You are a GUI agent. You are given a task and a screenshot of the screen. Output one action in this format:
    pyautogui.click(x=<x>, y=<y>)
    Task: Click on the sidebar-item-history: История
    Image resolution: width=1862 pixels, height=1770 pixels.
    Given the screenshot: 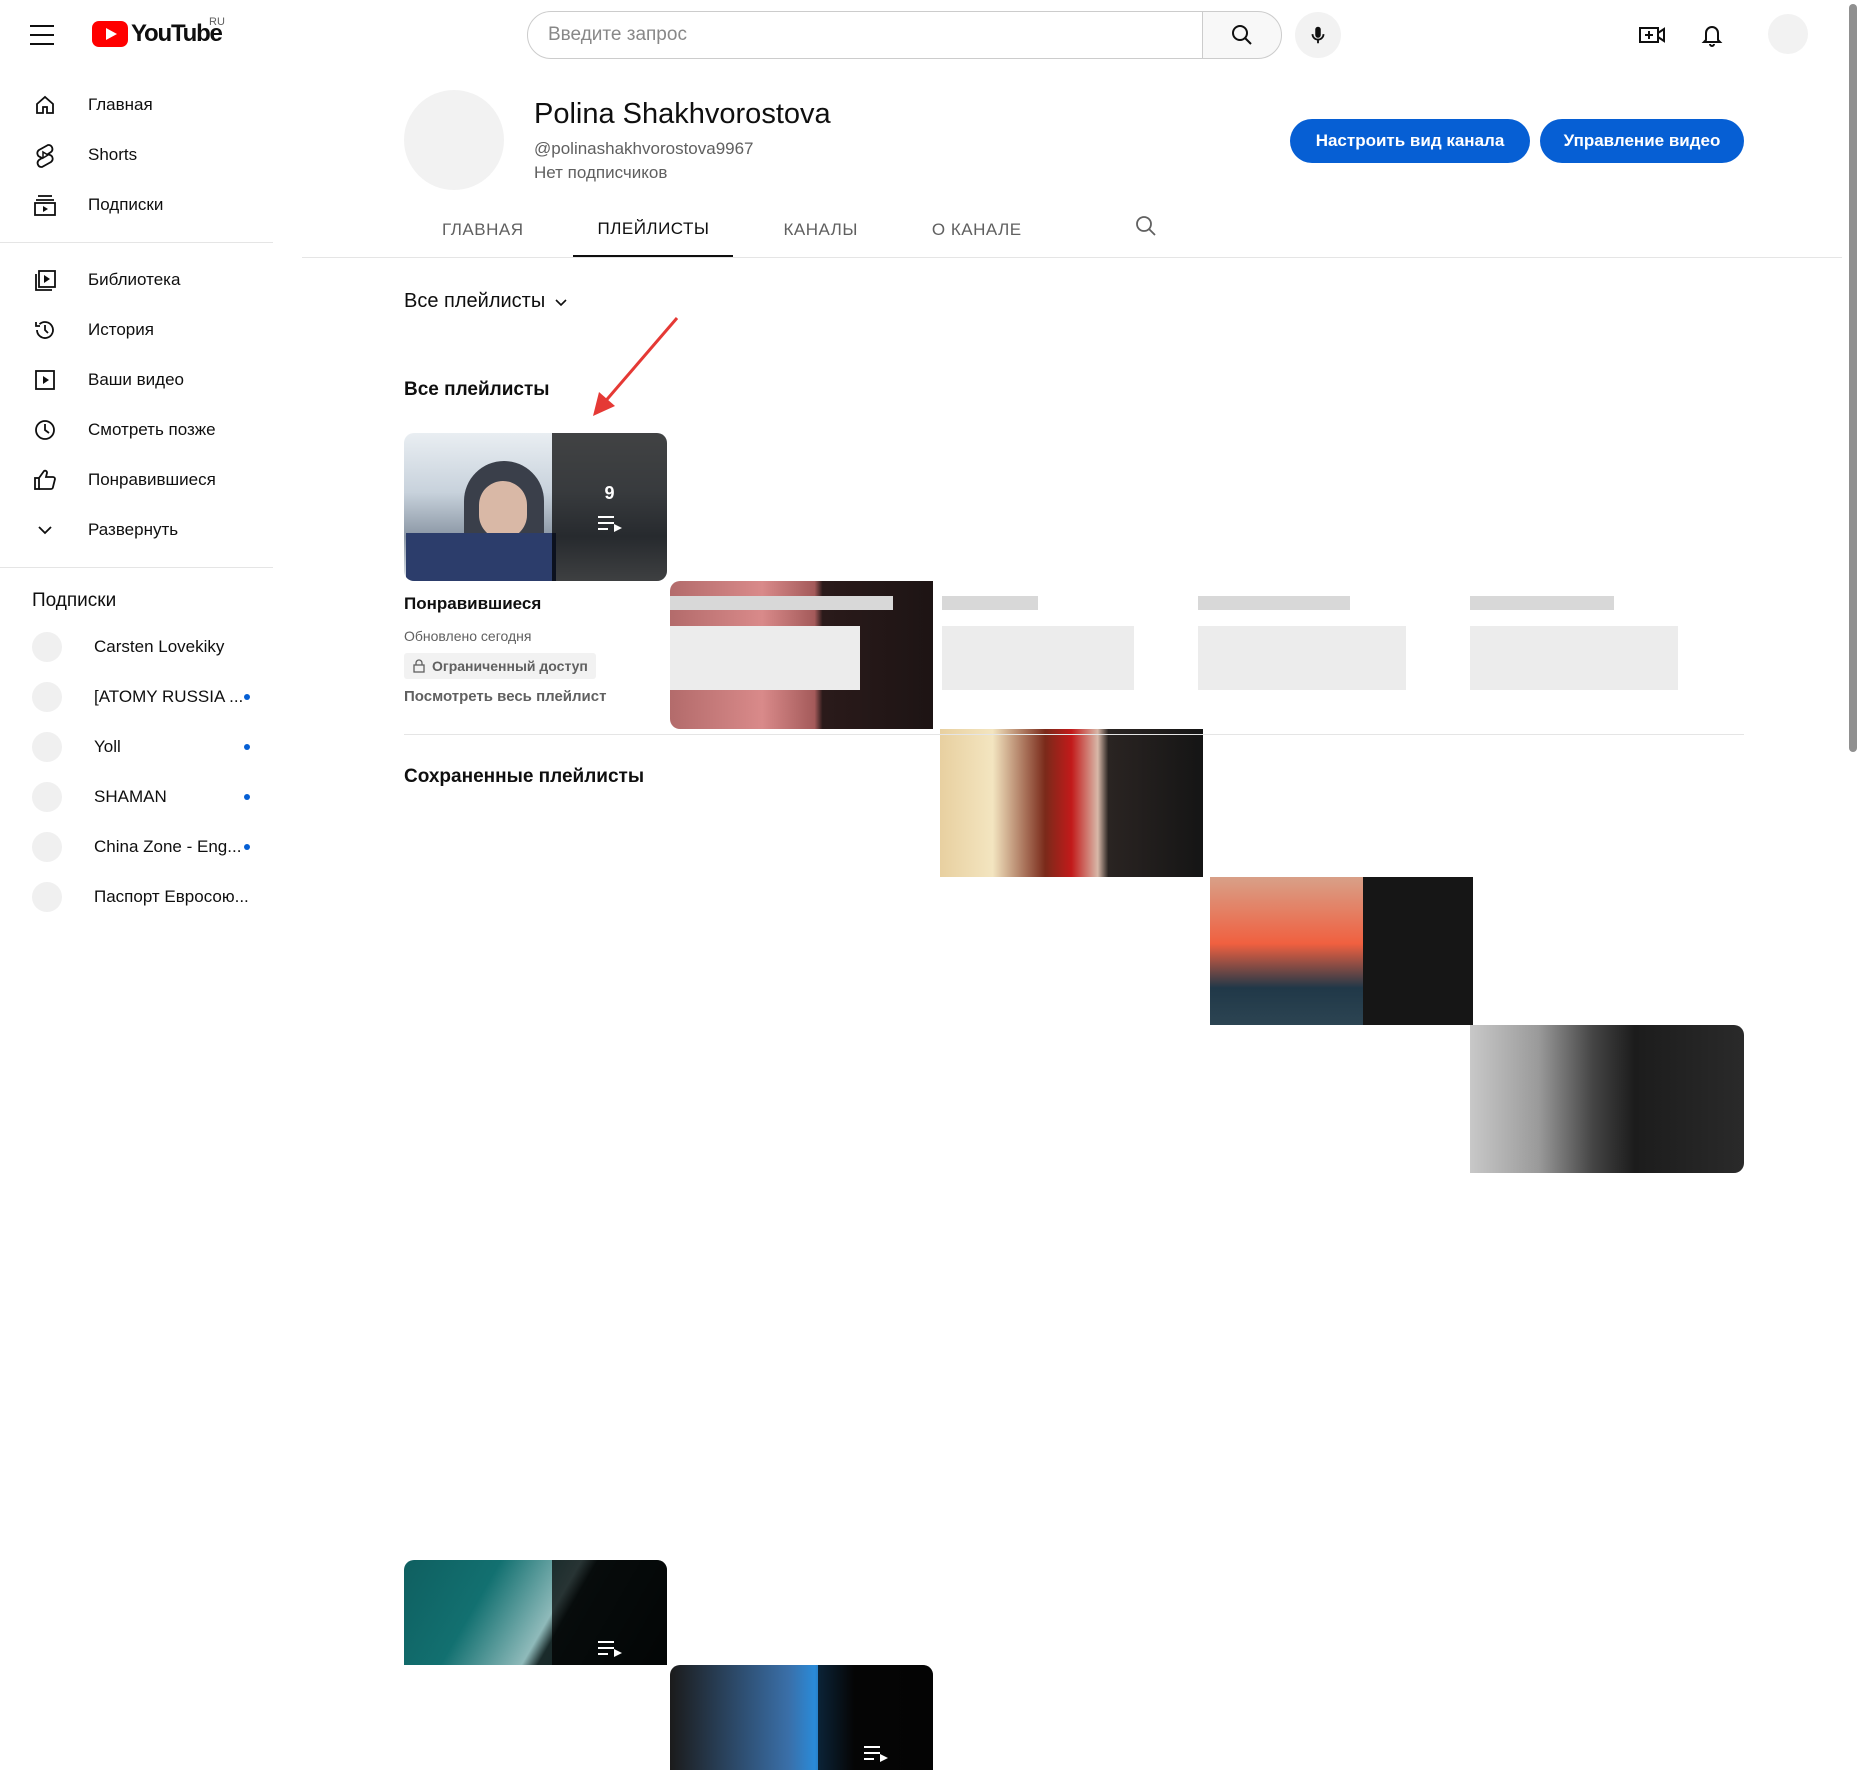 What is the action you would take?
    pyautogui.click(x=145, y=330)
    